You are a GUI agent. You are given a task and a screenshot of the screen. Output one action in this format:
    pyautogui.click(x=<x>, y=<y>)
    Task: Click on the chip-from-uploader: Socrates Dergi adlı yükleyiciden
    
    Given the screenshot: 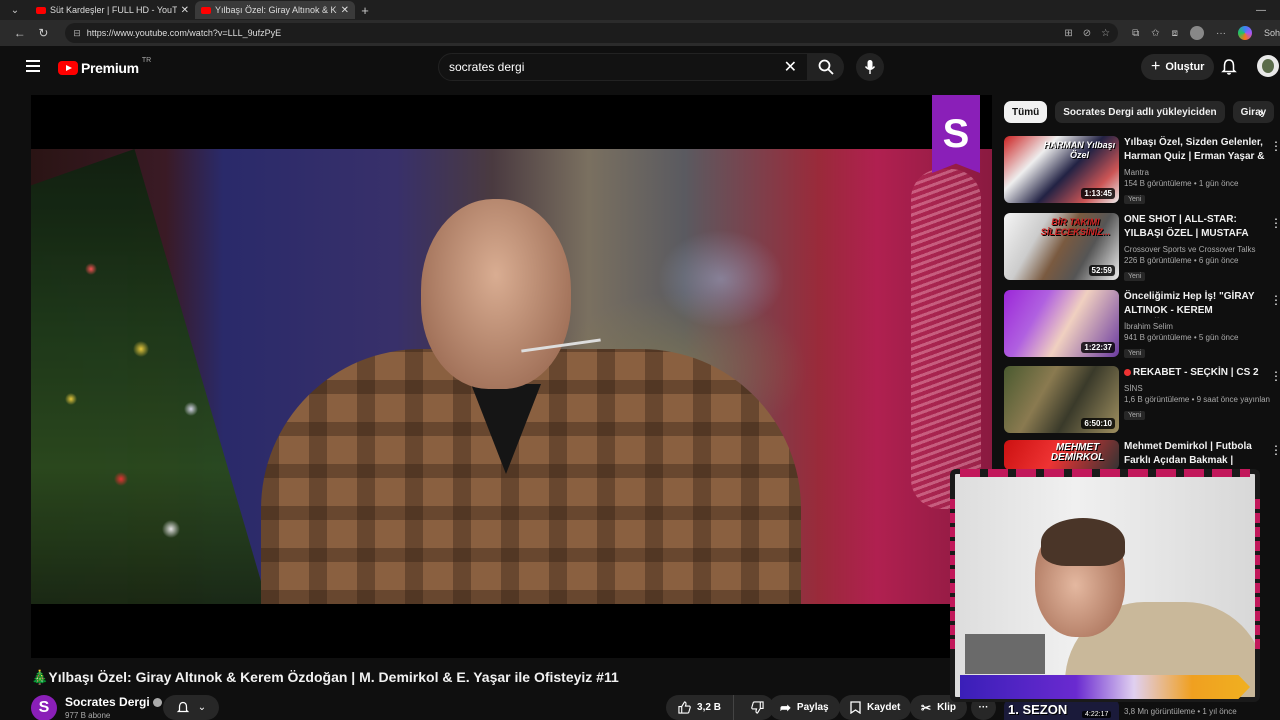 What is the action you would take?
    pyautogui.click(x=1140, y=112)
    